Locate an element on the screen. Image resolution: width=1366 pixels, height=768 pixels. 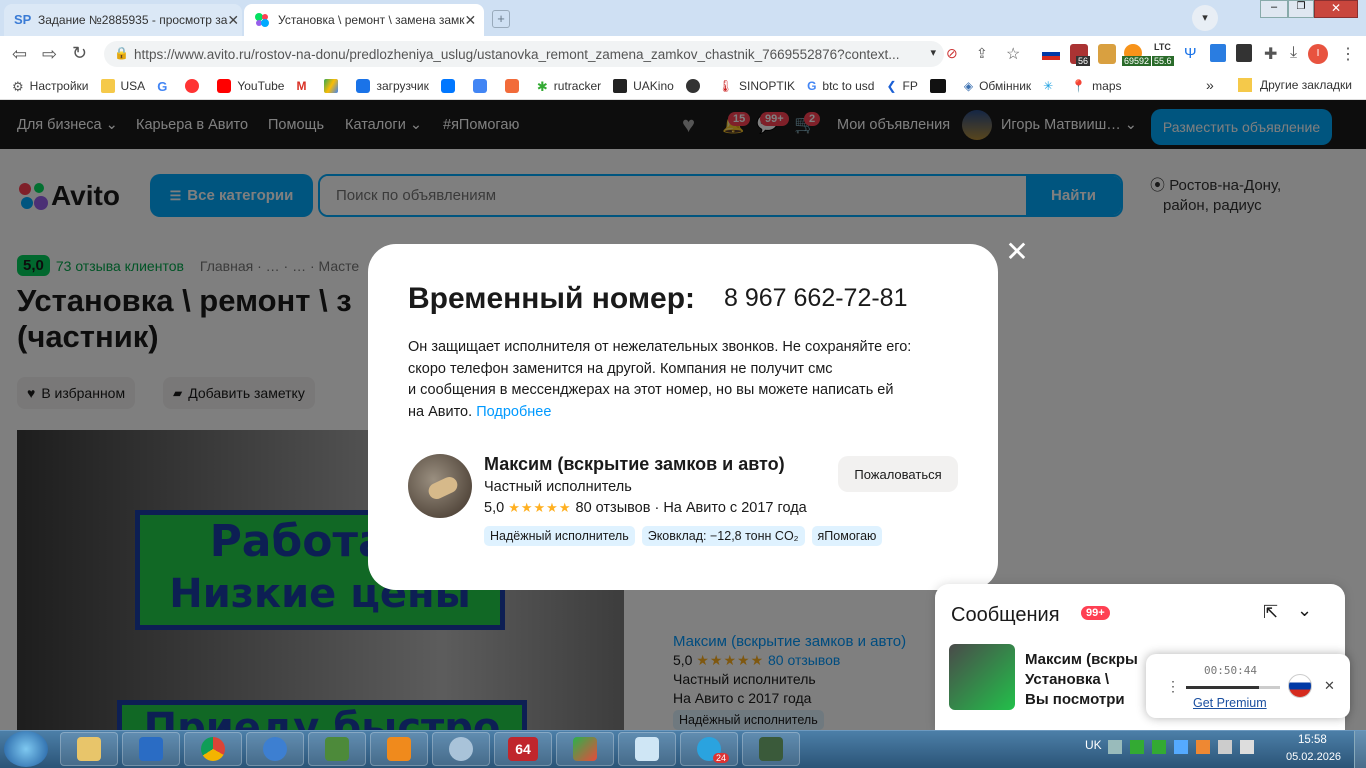
taskbar-app-green is located at coordinates (337, 749).